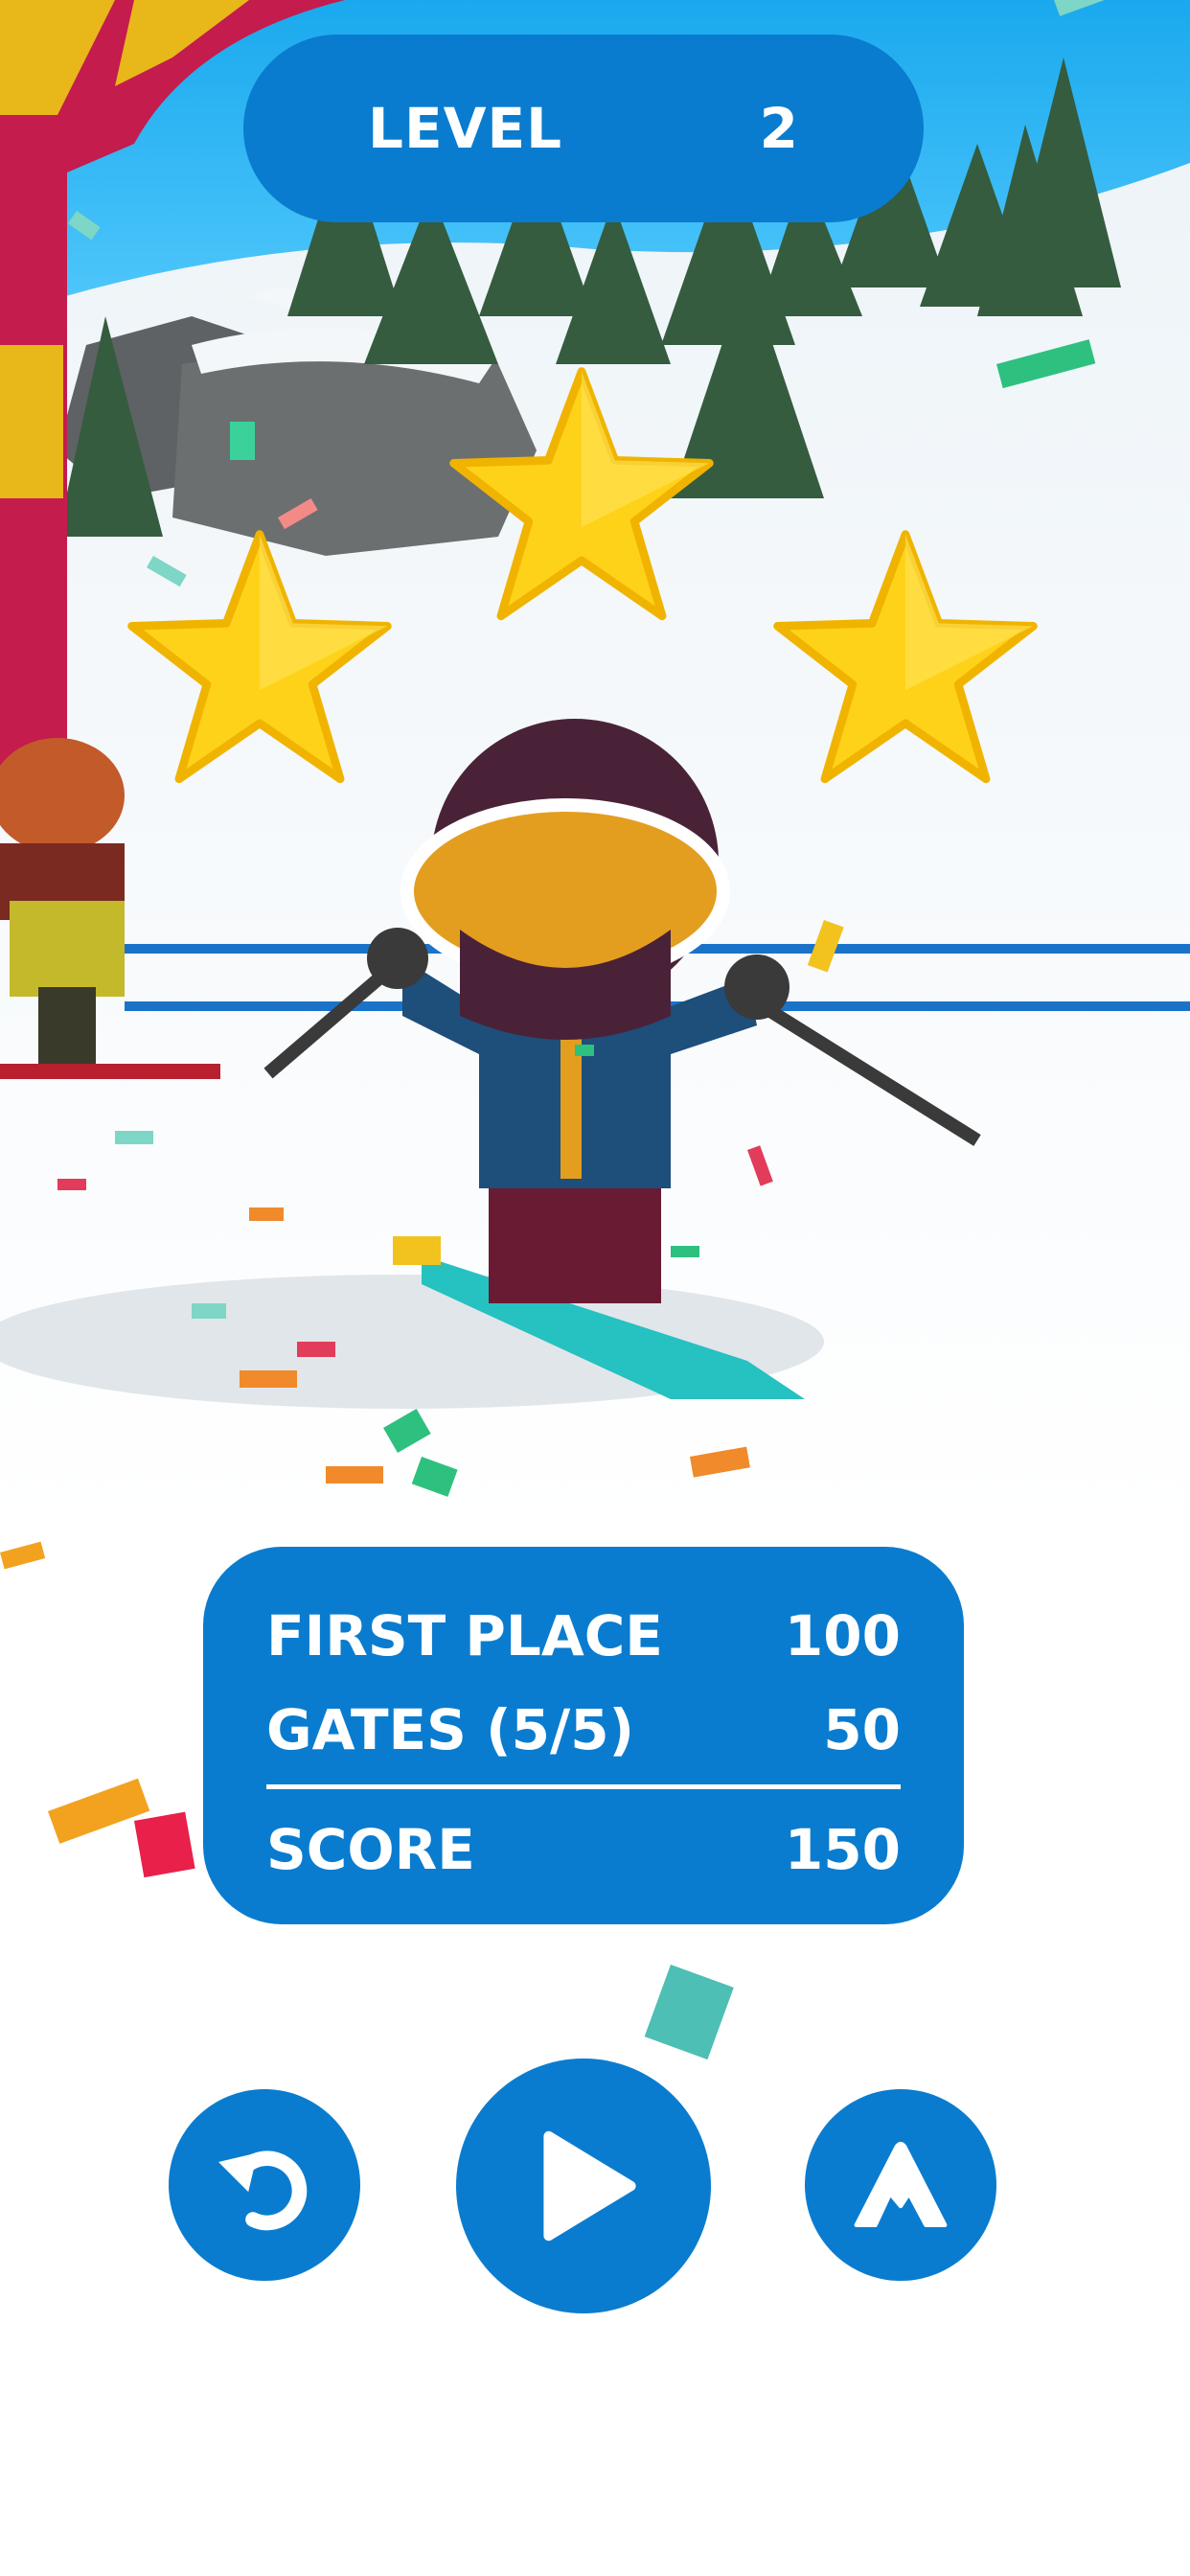  Describe the element at coordinates (465, 1635) in the screenshot. I see `score-row-label: FIRST PLACE` at that location.